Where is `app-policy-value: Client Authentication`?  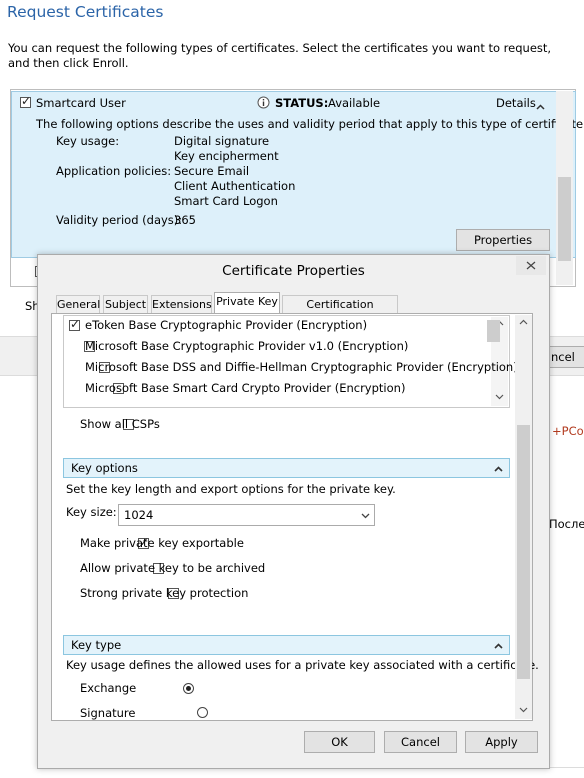 app-policy-value: Client Authentication is located at coordinates (235, 186).